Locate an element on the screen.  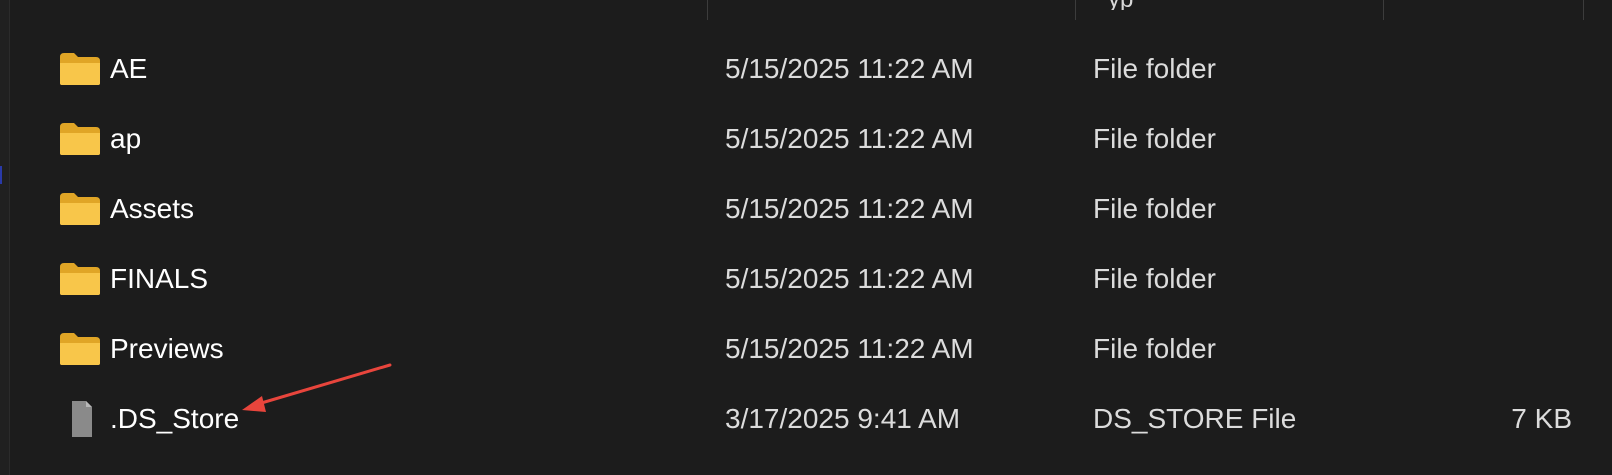
column-divider-date-type is located at coordinates (1075, 10).